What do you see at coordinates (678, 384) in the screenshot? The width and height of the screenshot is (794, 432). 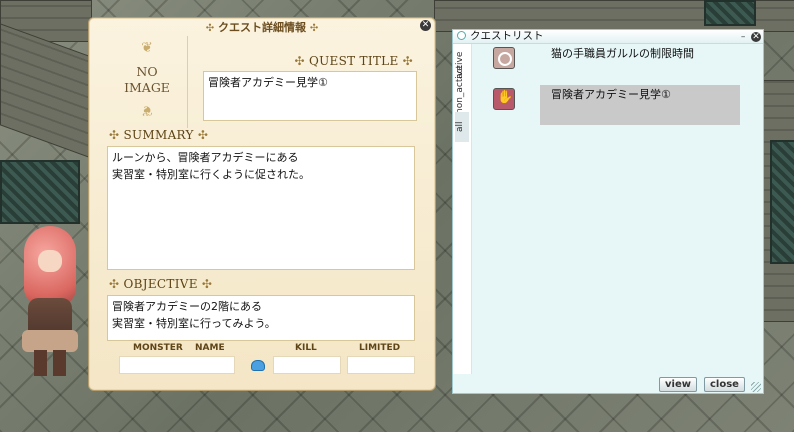 I see `view-button: view` at bounding box center [678, 384].